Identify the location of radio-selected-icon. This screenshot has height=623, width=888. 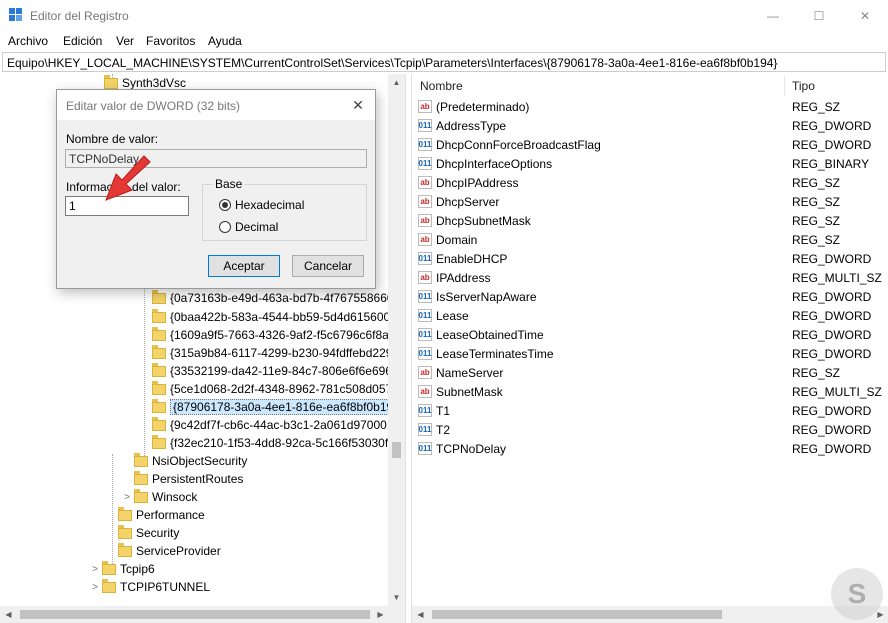
(225, 205).